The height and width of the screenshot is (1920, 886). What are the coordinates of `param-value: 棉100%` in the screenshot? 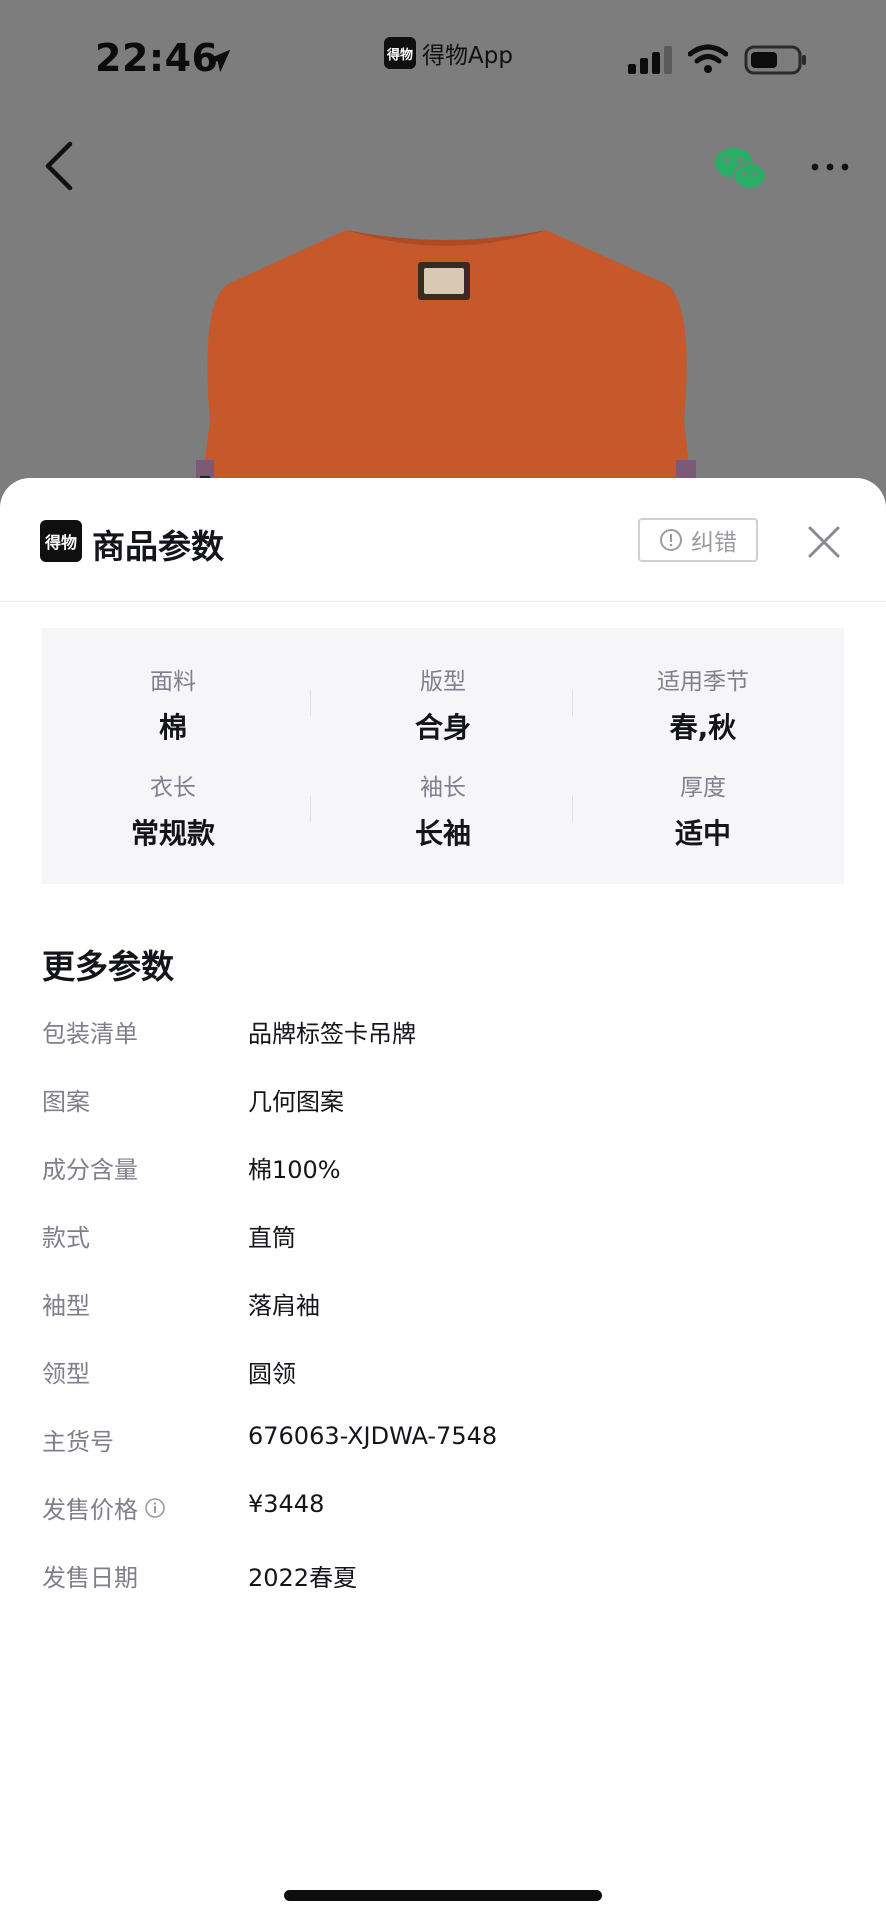 It's located at (294, 1170).